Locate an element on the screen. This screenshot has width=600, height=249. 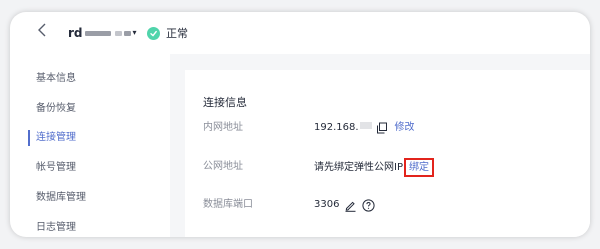
bind-link: 绑定 is located at coordinates (419, 167).